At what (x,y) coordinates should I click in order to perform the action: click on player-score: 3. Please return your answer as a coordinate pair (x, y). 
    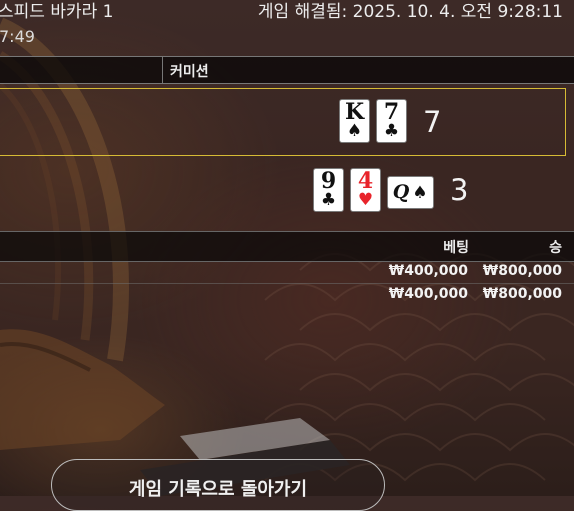
    Looking at the image, I should click on (459, 190).